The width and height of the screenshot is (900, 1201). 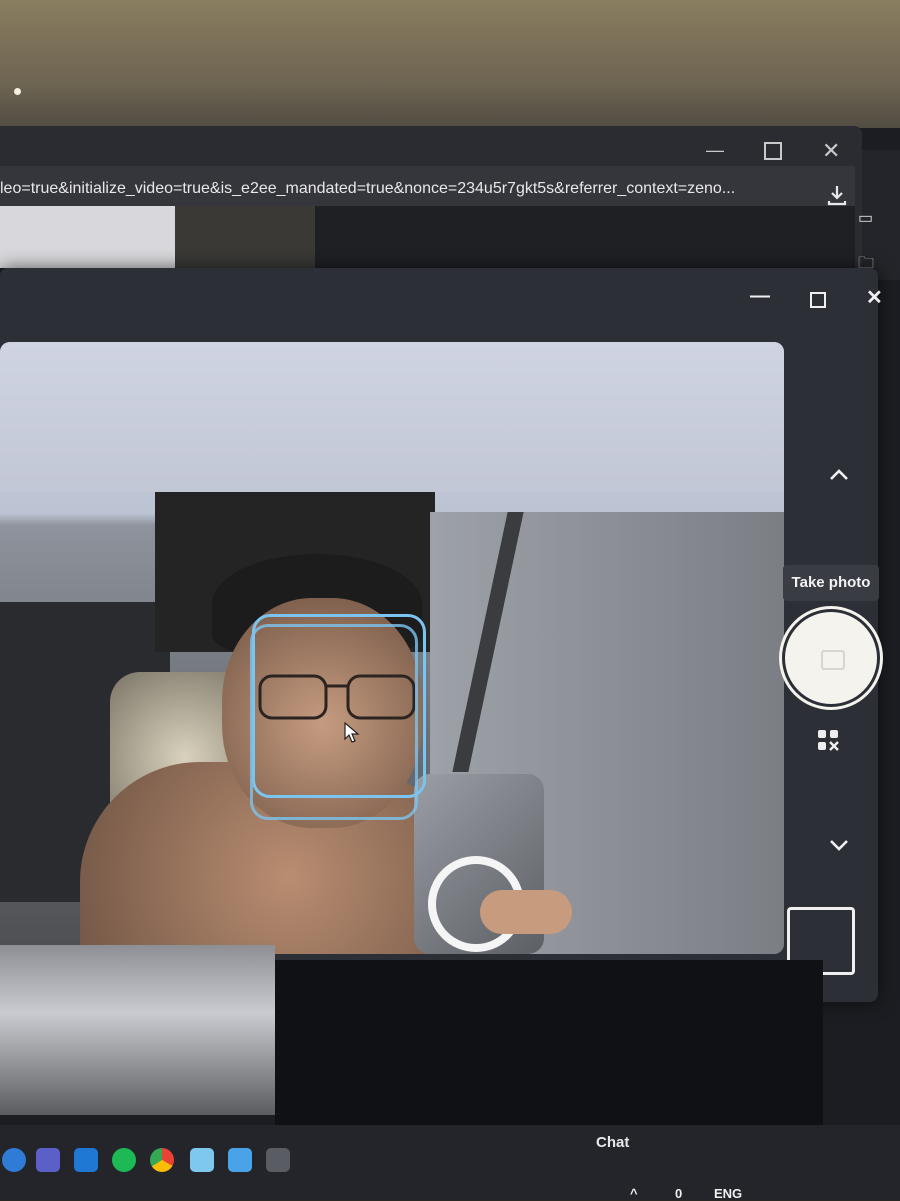 What do you see at coordinates (679, 1193) in the screenshot?
I see `tray-count: 0` at bounding box center [679, 1193].